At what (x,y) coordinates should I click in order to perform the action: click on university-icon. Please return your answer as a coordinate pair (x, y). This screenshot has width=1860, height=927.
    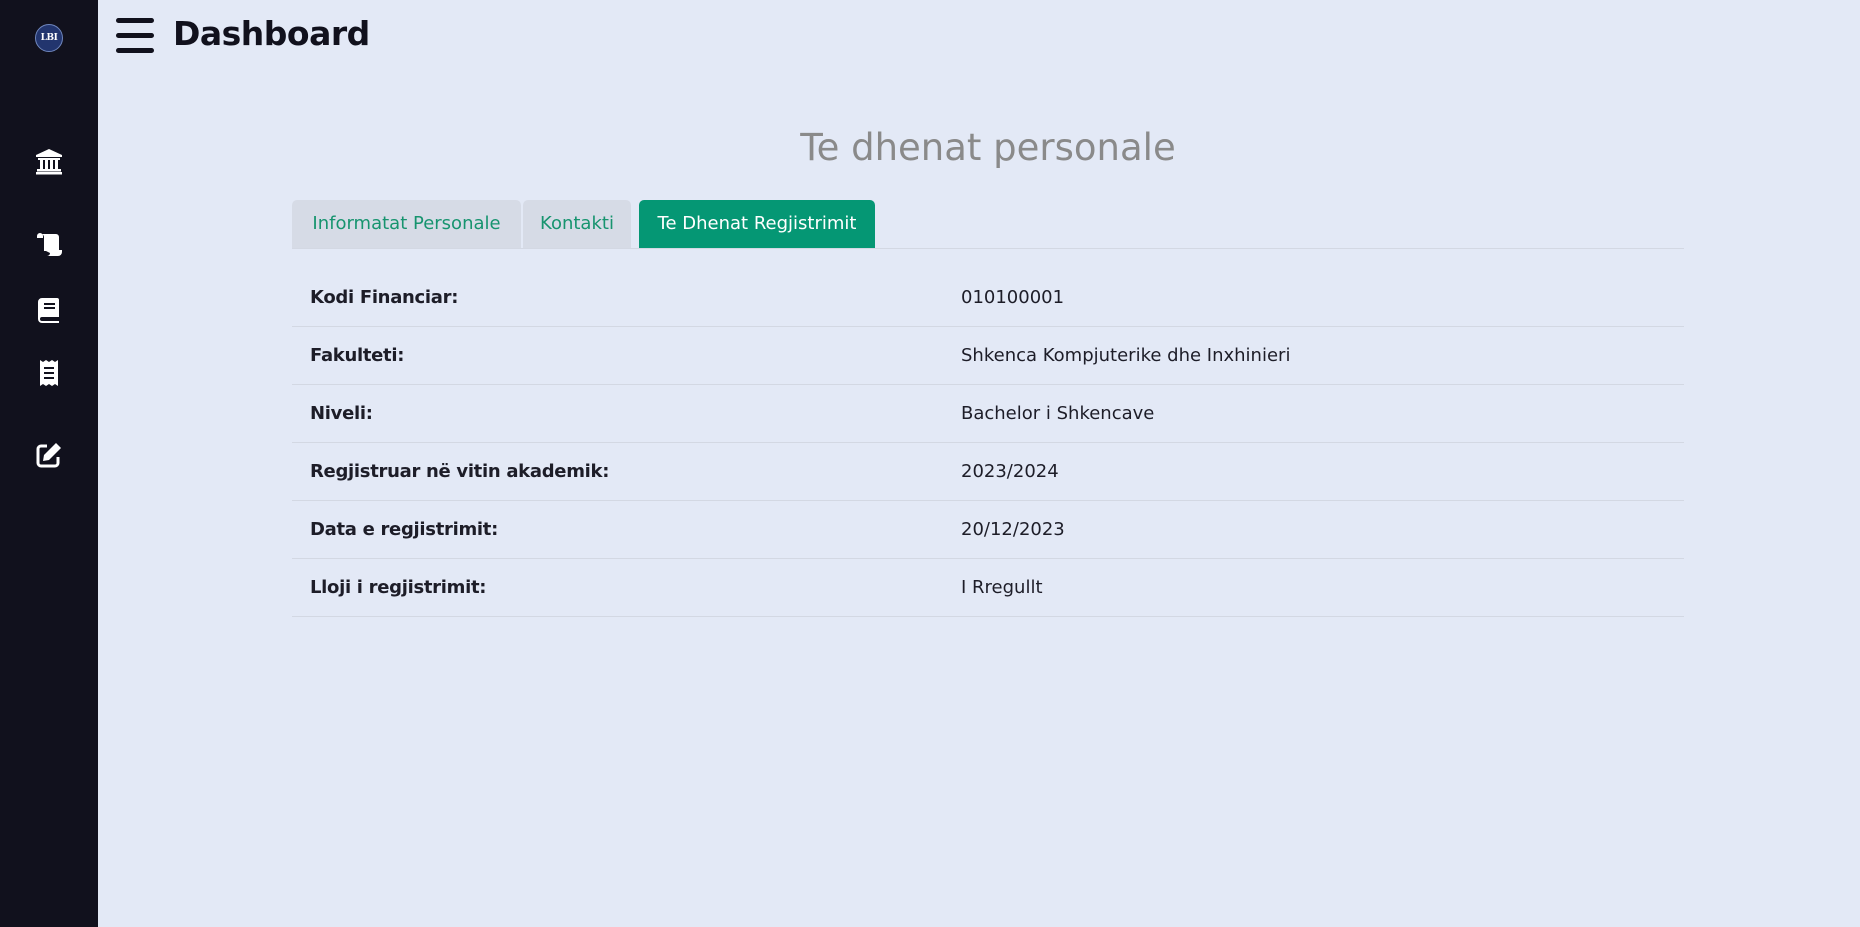
    Looking at the image, I should click on (49, 161).